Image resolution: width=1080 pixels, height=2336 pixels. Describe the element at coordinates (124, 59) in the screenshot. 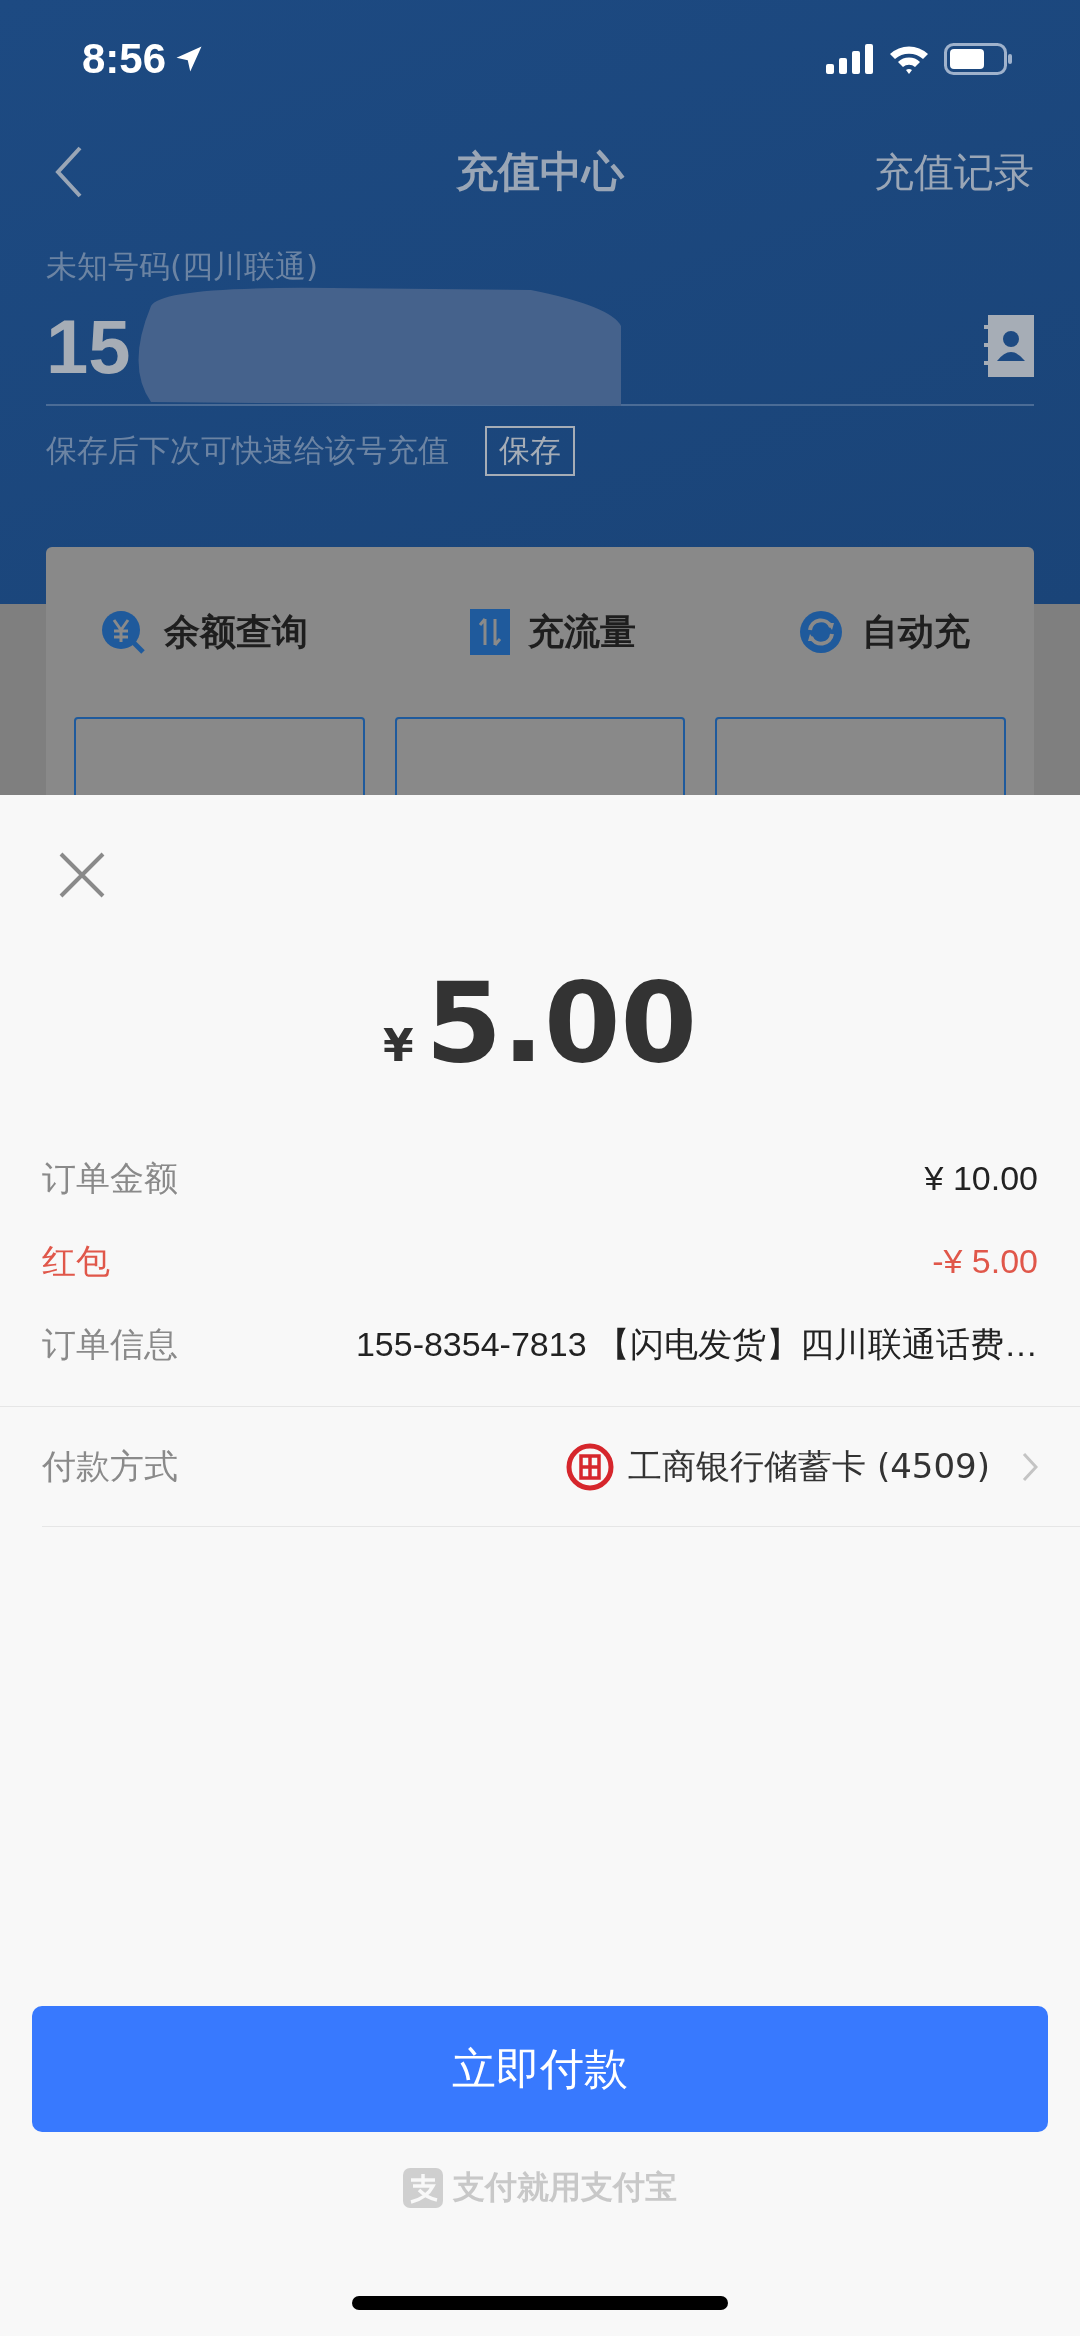

I see `status-time: 8:56` at that location.